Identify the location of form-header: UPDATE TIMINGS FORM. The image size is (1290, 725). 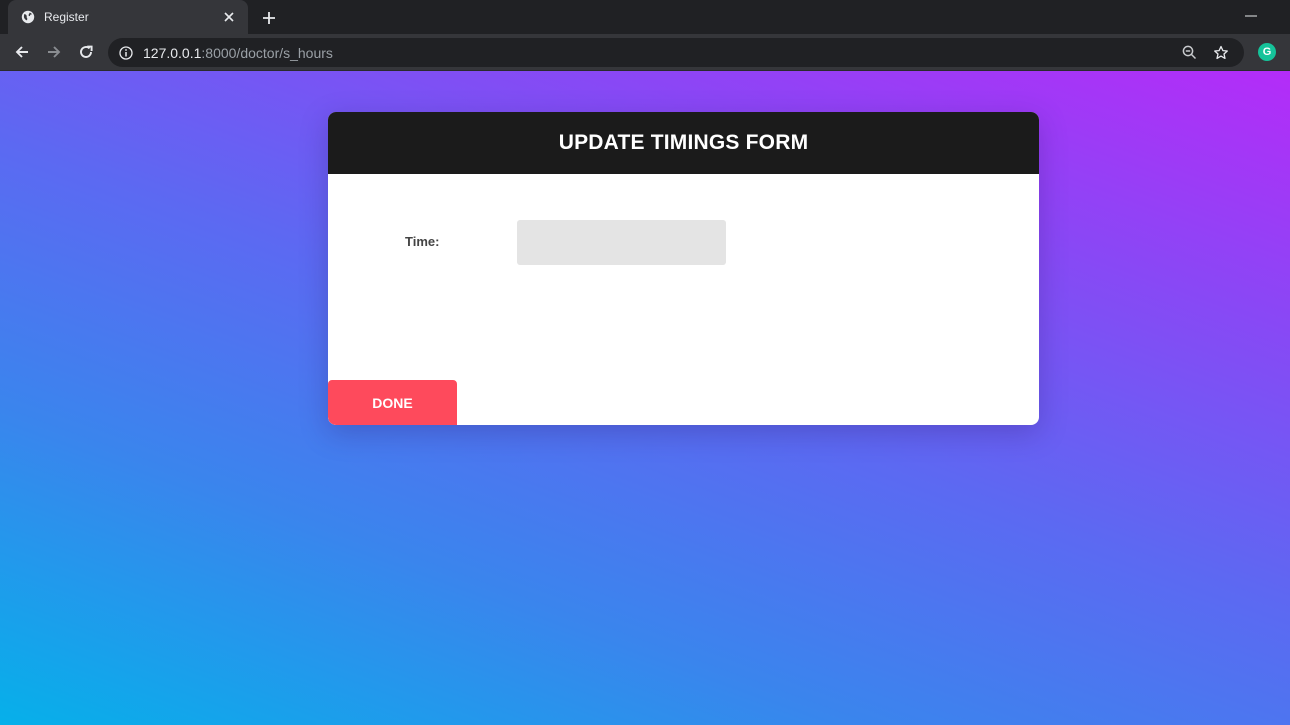
(683, 143).